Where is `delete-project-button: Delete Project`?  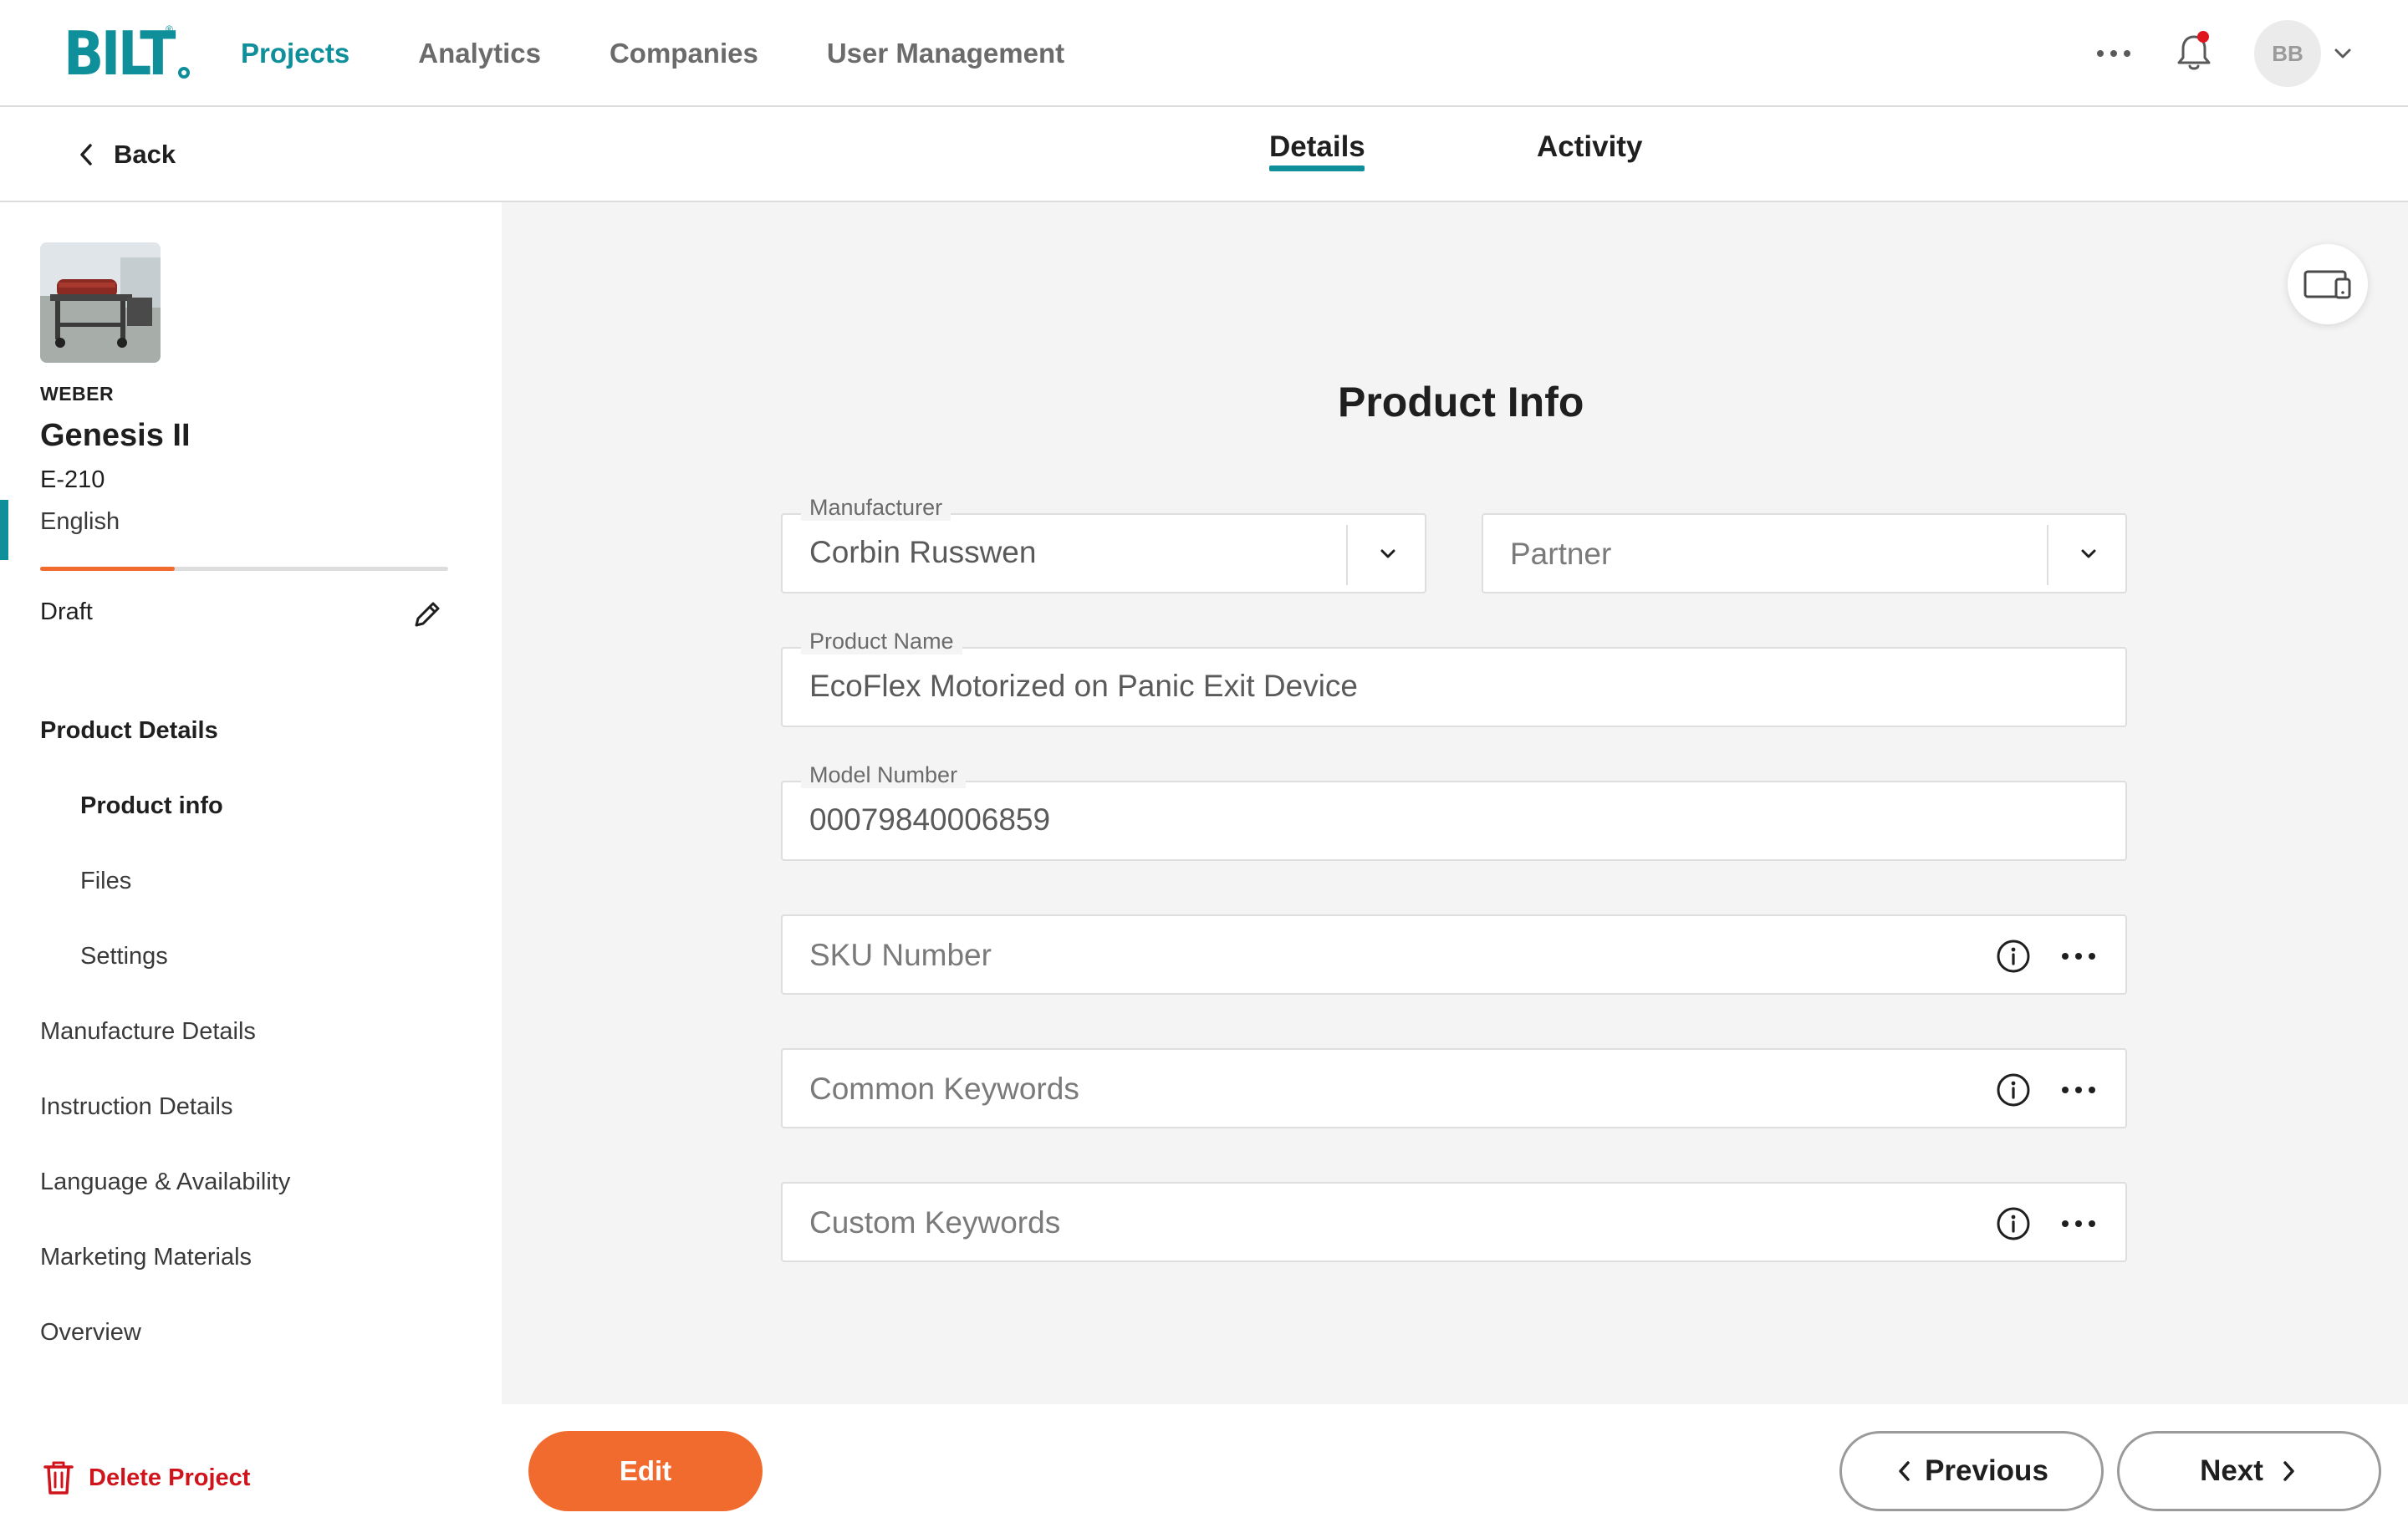 delete-project-button: Delete Project is located at coordinates (146, 1478).